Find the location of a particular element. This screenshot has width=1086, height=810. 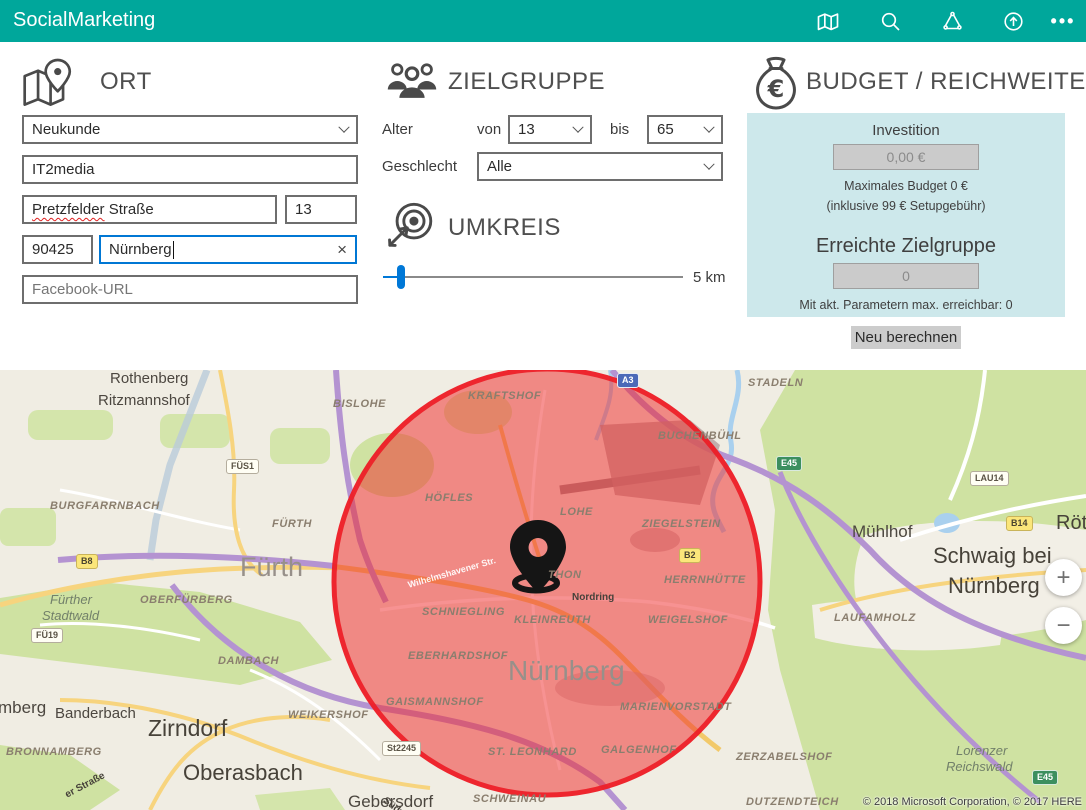

zip-field: 90425 is located at coordinates (57, 249).